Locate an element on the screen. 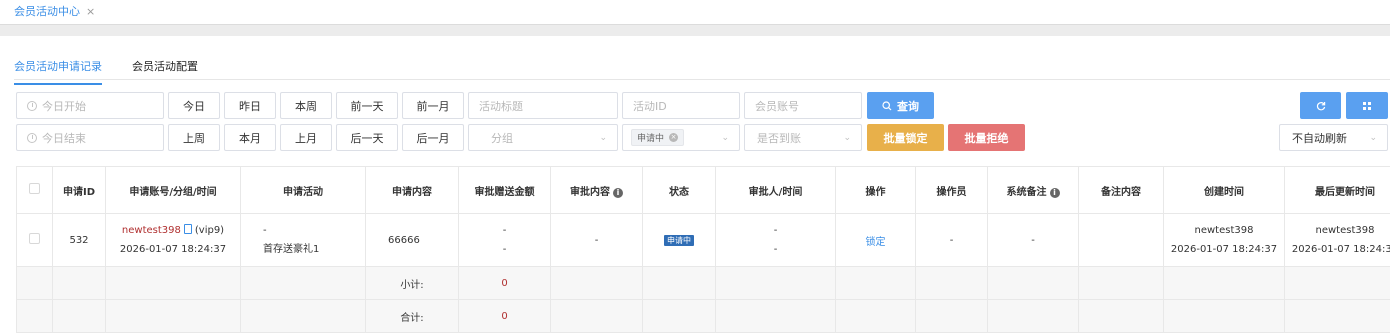 The image size is (1390, 335). page-tab-label: 会员活动中心 is located at coordinates (47, 11).